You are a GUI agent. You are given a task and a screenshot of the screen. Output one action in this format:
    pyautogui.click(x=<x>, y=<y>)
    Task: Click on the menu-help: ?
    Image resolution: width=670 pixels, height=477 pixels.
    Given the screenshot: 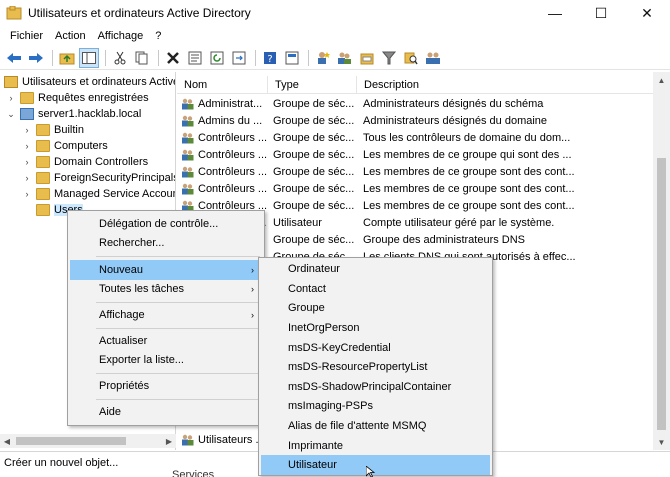 What is the action you would take?
    pyautogui.click(x=158, y=36)
    